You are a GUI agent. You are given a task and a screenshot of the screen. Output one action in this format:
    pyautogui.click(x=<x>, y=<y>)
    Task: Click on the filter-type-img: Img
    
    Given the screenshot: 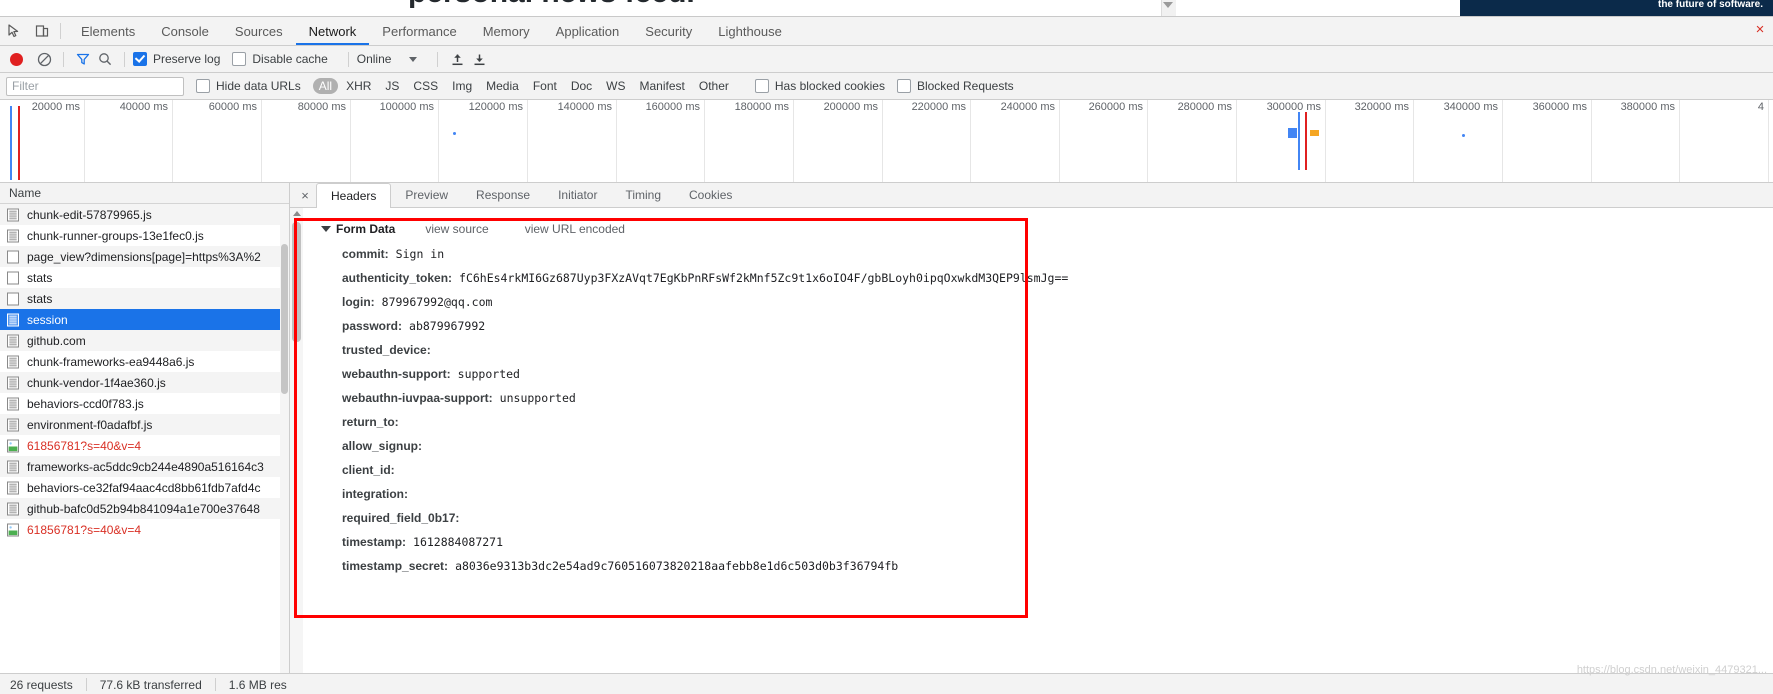 What is the action you would take?
    pyautogui.click(x=462, y=86)
    